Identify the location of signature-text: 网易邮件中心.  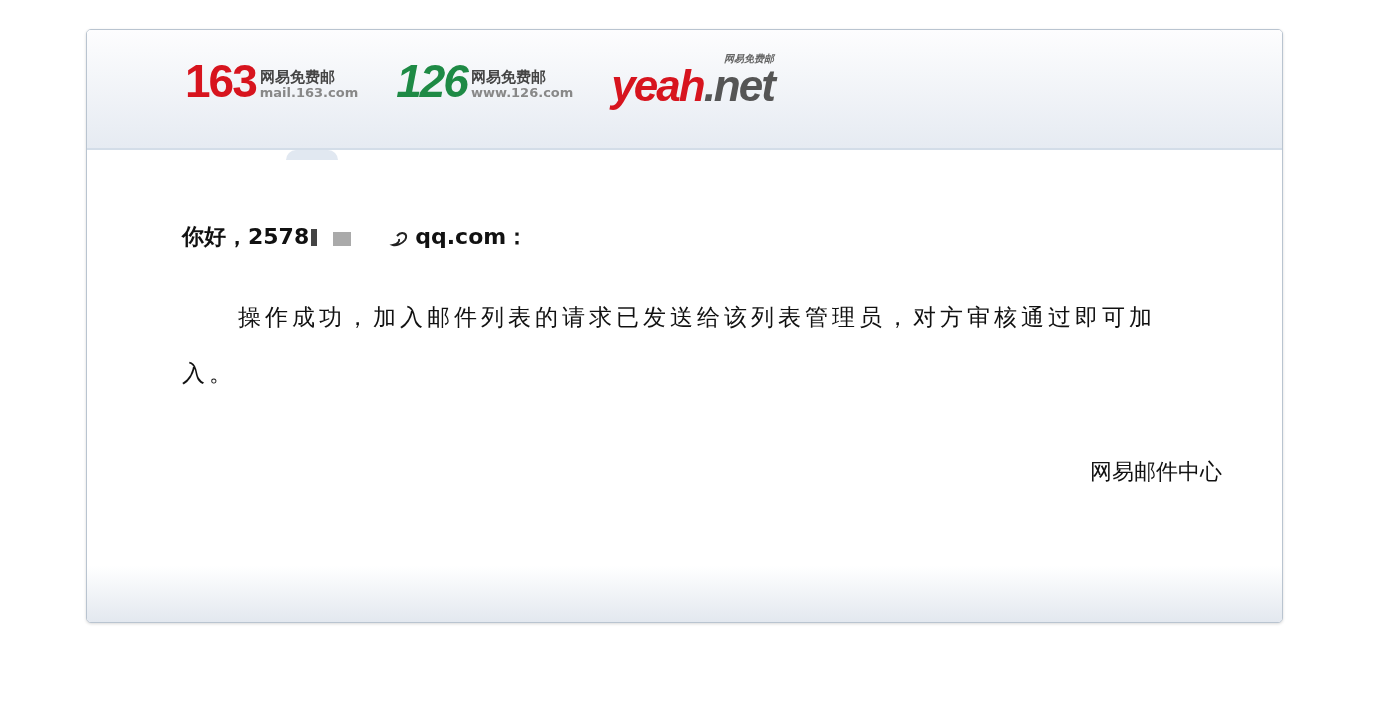
(1156, 471).